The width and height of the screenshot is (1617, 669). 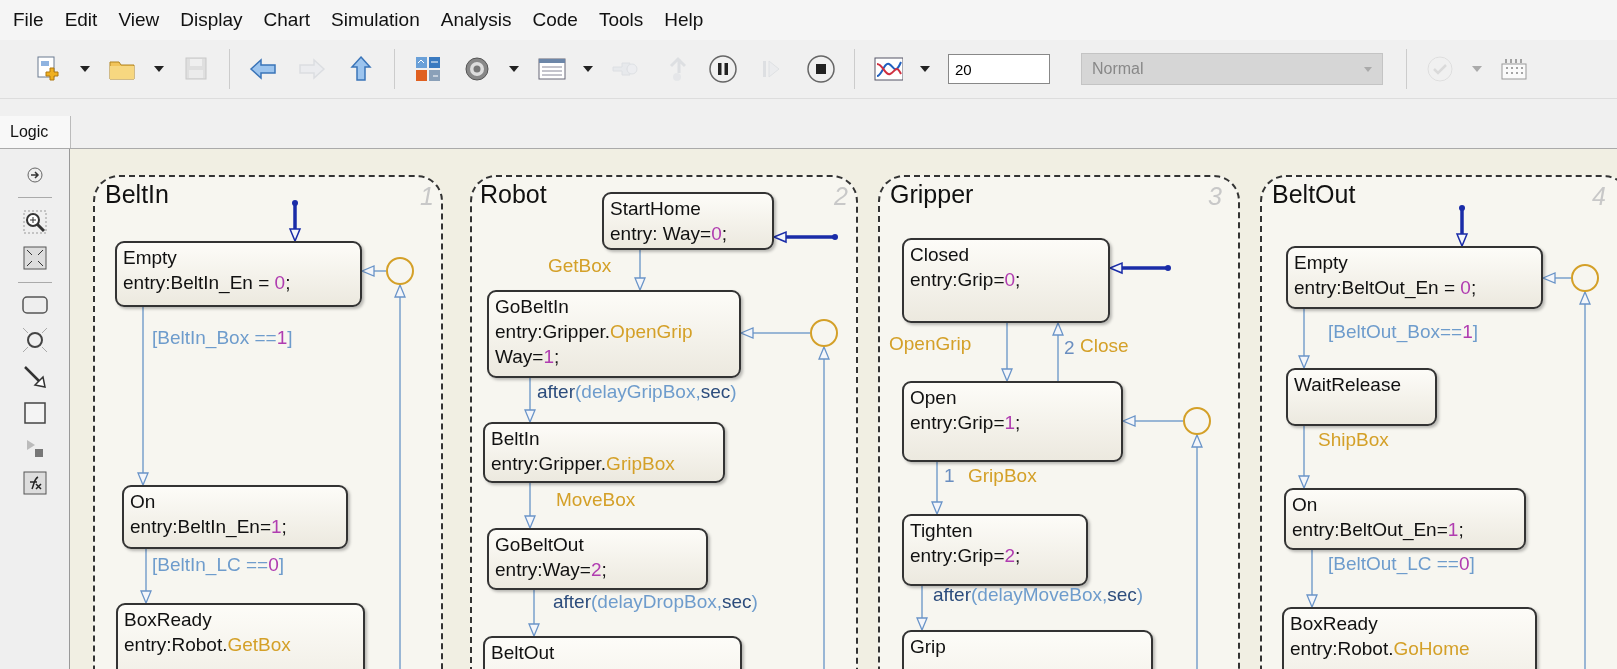 I want to click on state-name: Grip, so click(x=928, y=647).